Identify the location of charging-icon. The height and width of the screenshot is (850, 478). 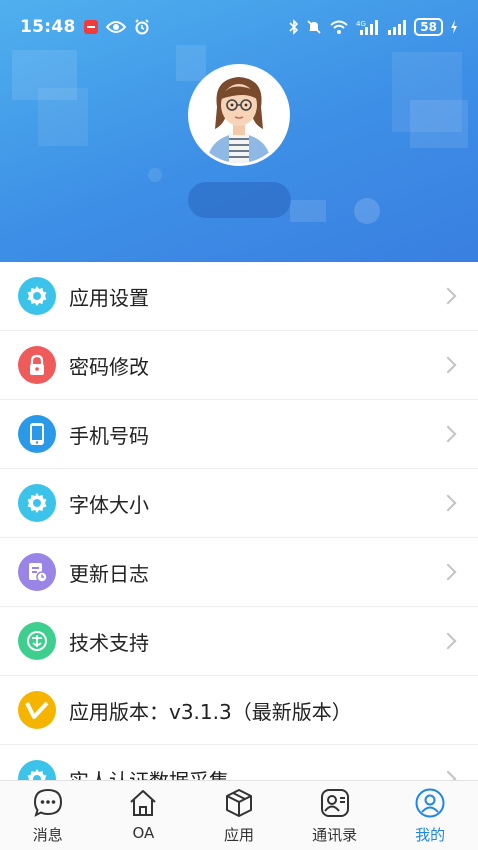
(454, 27).